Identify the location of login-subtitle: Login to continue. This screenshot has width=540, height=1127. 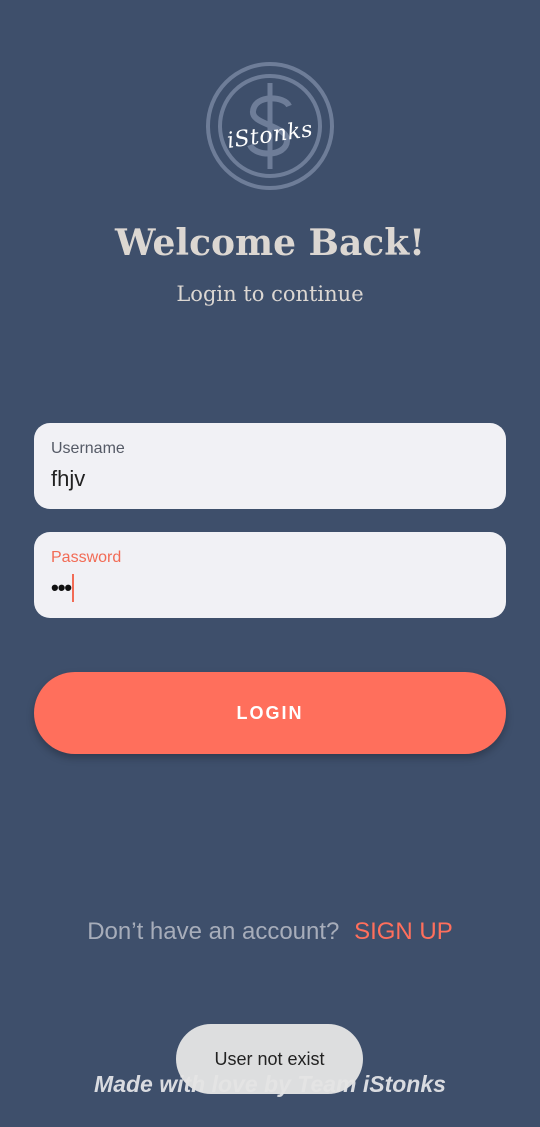
(270, 294).